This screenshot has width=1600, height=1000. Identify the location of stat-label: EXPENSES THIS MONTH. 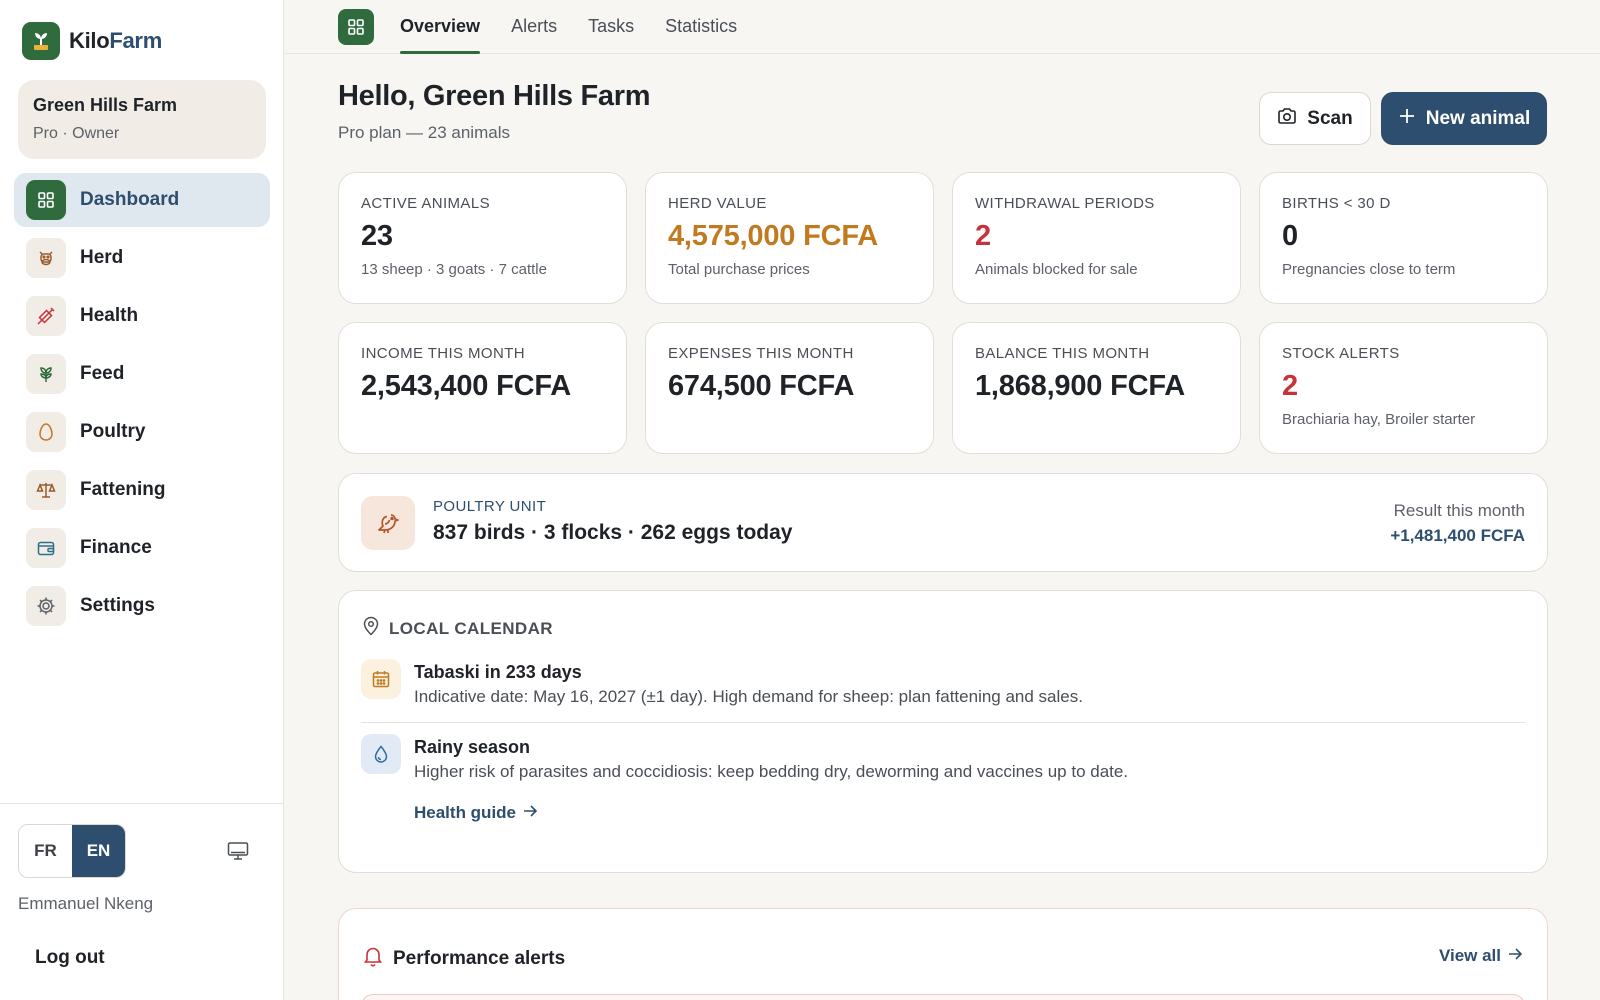
(761, 353).